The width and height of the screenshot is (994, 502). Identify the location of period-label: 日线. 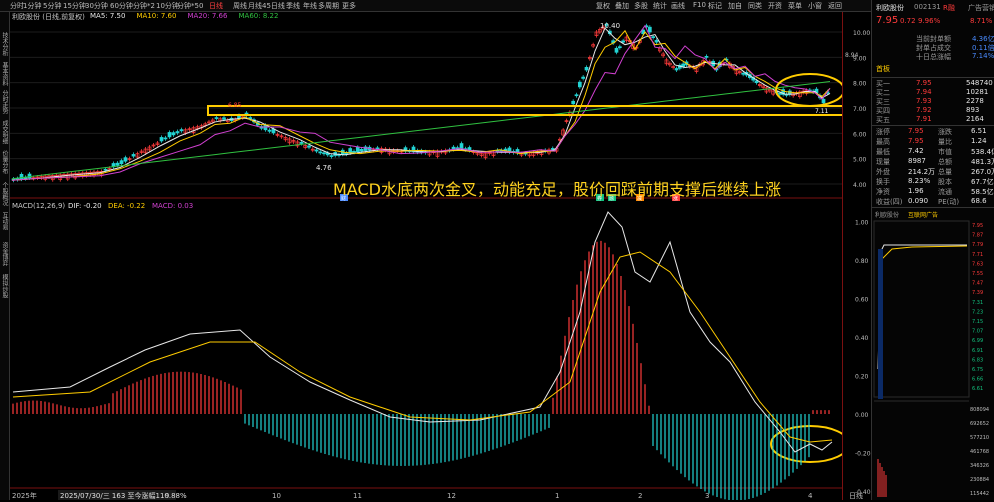
(856, 495).